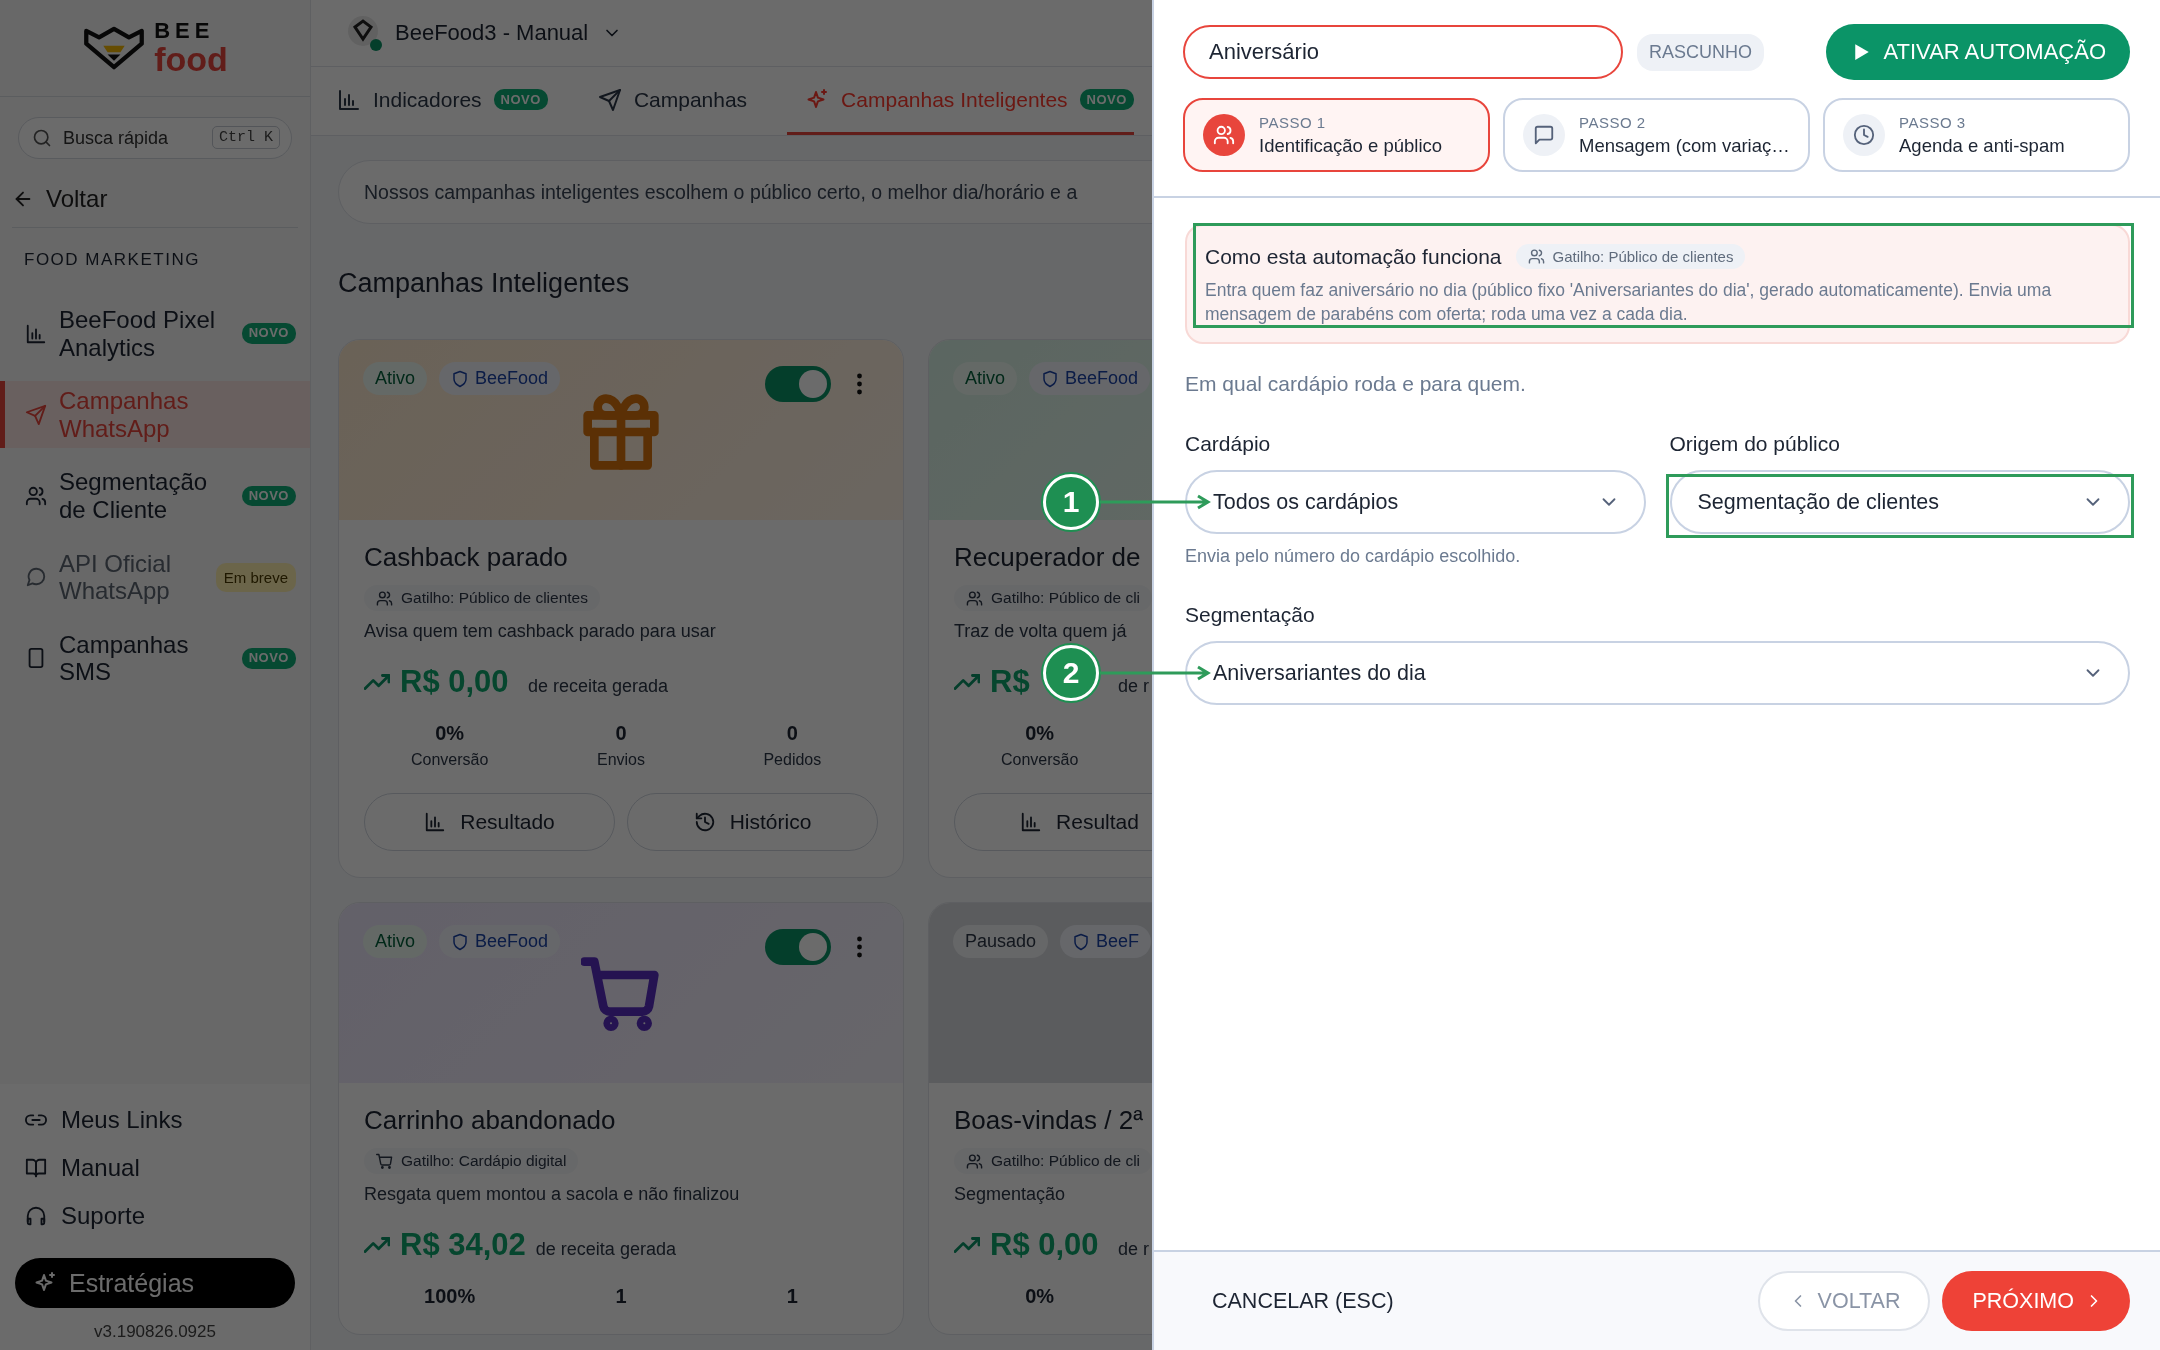 The width and height of the screenshot is (2160, 1350). What do you see at coordinates (960, 101) in the screenshot?
I see `tab: Campanhas Inteligentes NOVO` at bounding box center [960, 101].